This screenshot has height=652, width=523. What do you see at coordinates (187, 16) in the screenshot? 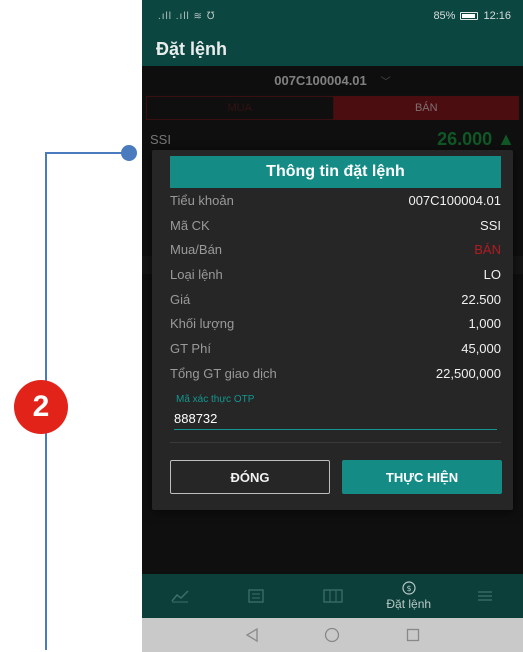
I see `signal-icons: .ıll .ıll ≋ ℧` at bounding box center [187, 16].